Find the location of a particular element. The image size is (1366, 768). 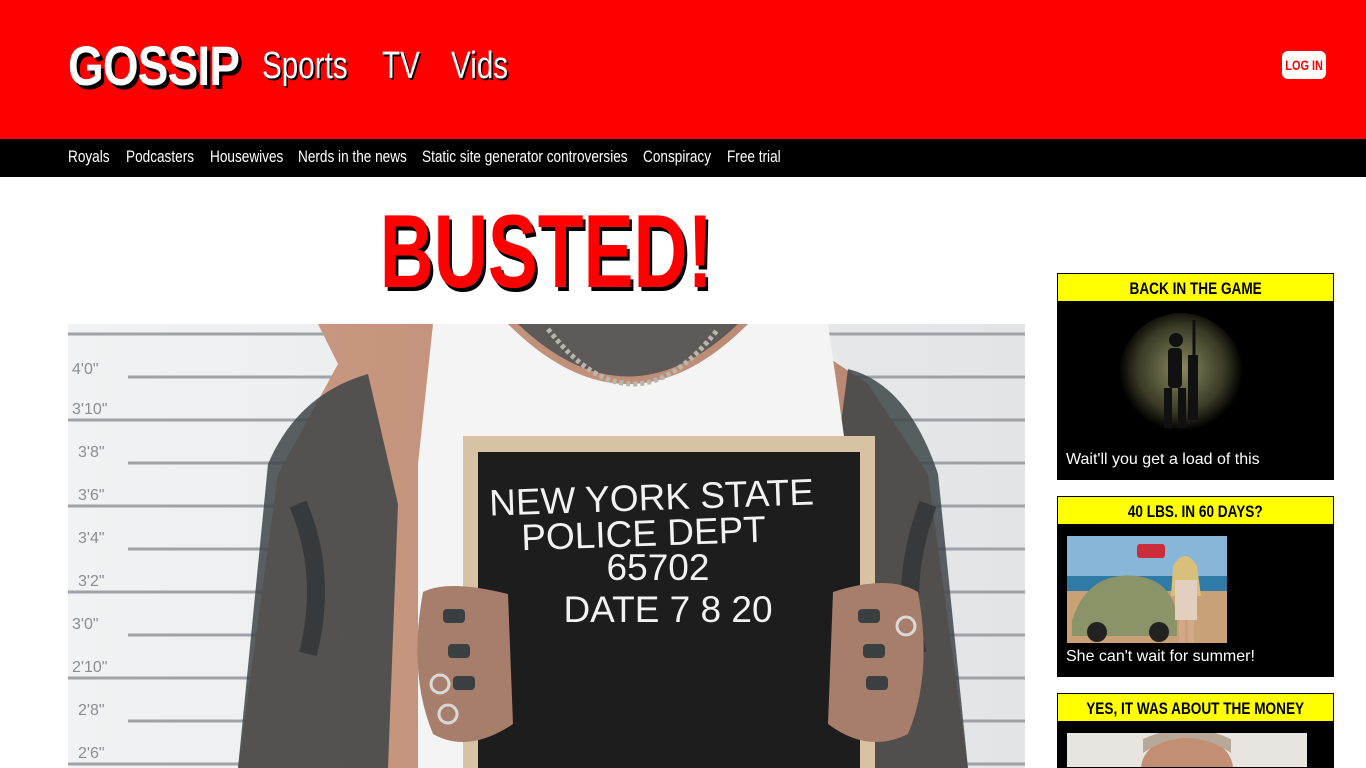

subnav-royals: Royals is located at coordinates (89, 158).